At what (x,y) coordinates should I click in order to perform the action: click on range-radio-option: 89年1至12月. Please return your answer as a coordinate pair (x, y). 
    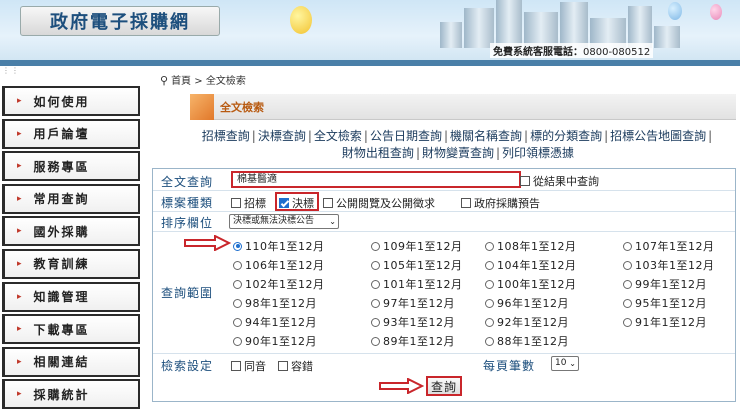
    Looking at the image, I should click on (413, 341).